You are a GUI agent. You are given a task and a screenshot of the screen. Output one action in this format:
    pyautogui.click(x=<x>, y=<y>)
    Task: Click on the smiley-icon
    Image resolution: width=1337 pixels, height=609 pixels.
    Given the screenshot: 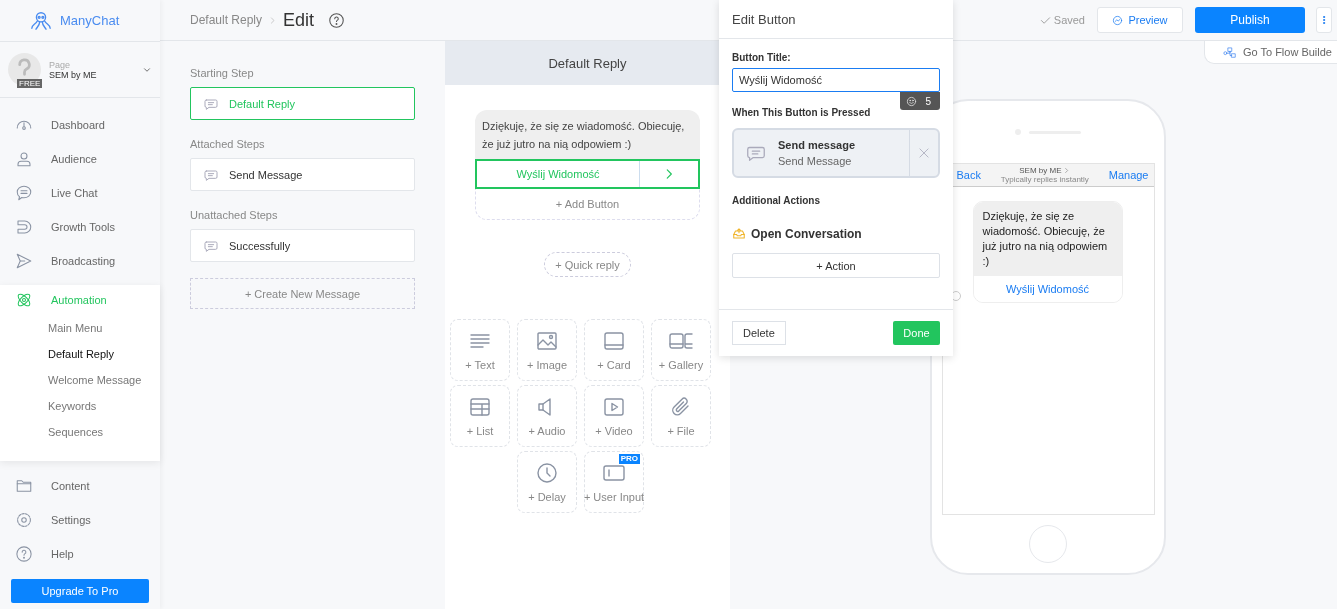 What is the action you would take?
    pyautogui.click(x=912, y=101)
    